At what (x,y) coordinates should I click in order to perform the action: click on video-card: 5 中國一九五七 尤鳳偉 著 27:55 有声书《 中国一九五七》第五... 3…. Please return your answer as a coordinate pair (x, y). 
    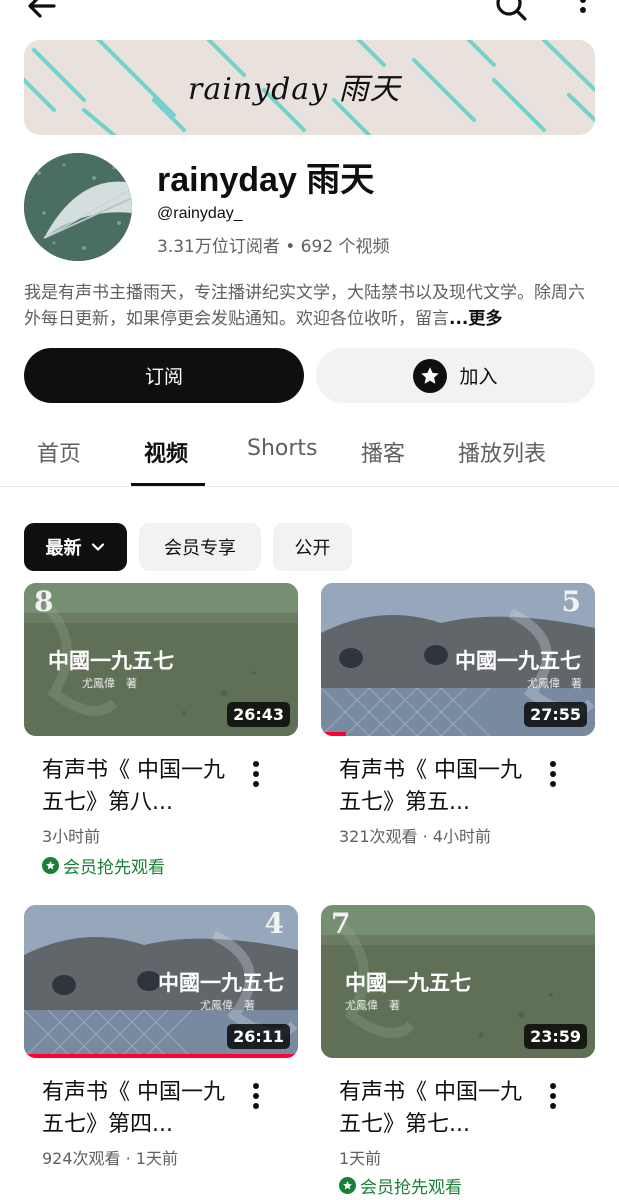
    Looking at the image, I should click on (458, 714).